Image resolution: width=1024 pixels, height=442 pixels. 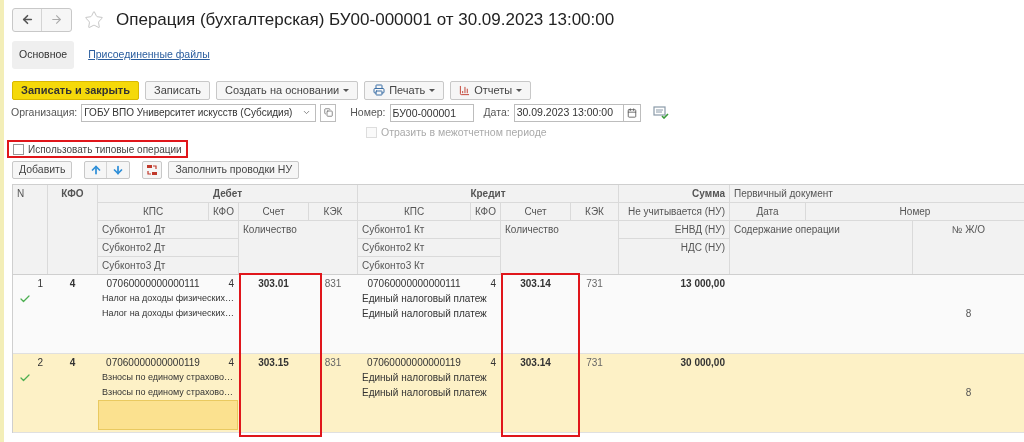 I want to click on table-cell: 2, so click(x=40, y=363).